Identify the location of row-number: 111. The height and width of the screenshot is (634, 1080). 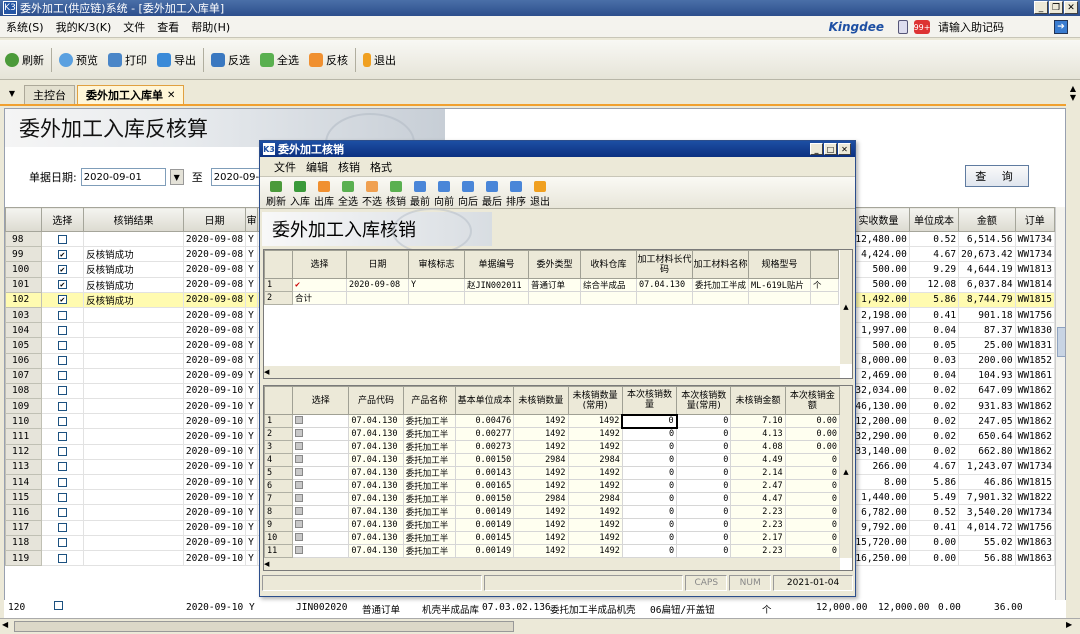
(23, 436).